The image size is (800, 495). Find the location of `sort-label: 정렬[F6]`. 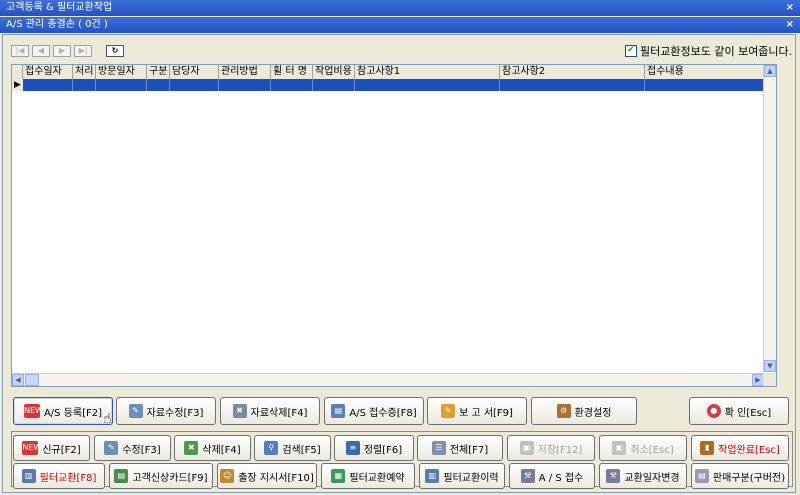

sort-label: 정렬[F6] is located at coordinates (383, 450).